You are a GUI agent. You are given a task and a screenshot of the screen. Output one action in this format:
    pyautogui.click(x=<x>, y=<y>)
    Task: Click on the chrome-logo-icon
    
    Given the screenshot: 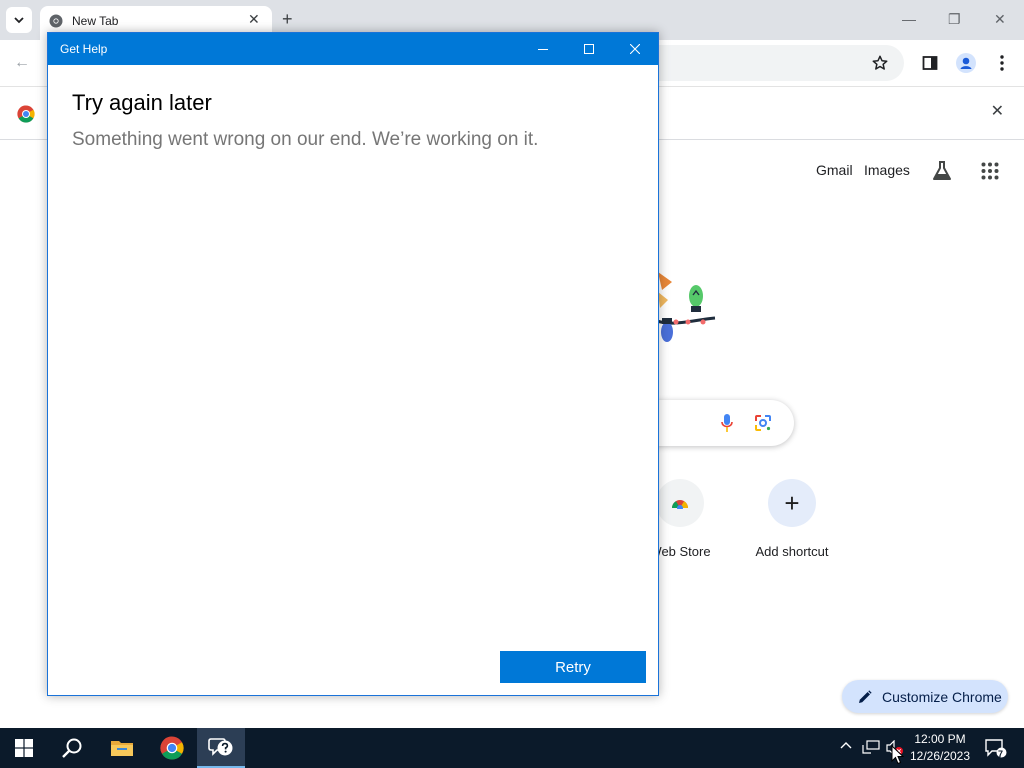 What is the action you would take?
    pyautogui.click(x=26, y=114)
    